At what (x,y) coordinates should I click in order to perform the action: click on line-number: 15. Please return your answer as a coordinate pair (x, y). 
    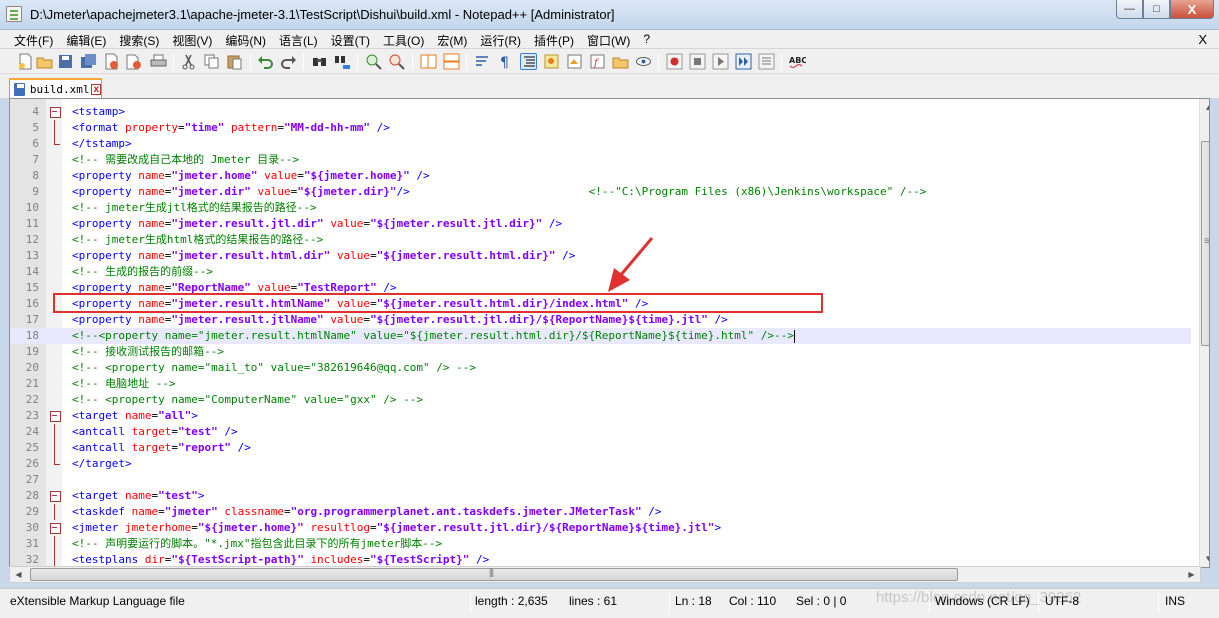
    Looking at the image, I should click on (32, 287).